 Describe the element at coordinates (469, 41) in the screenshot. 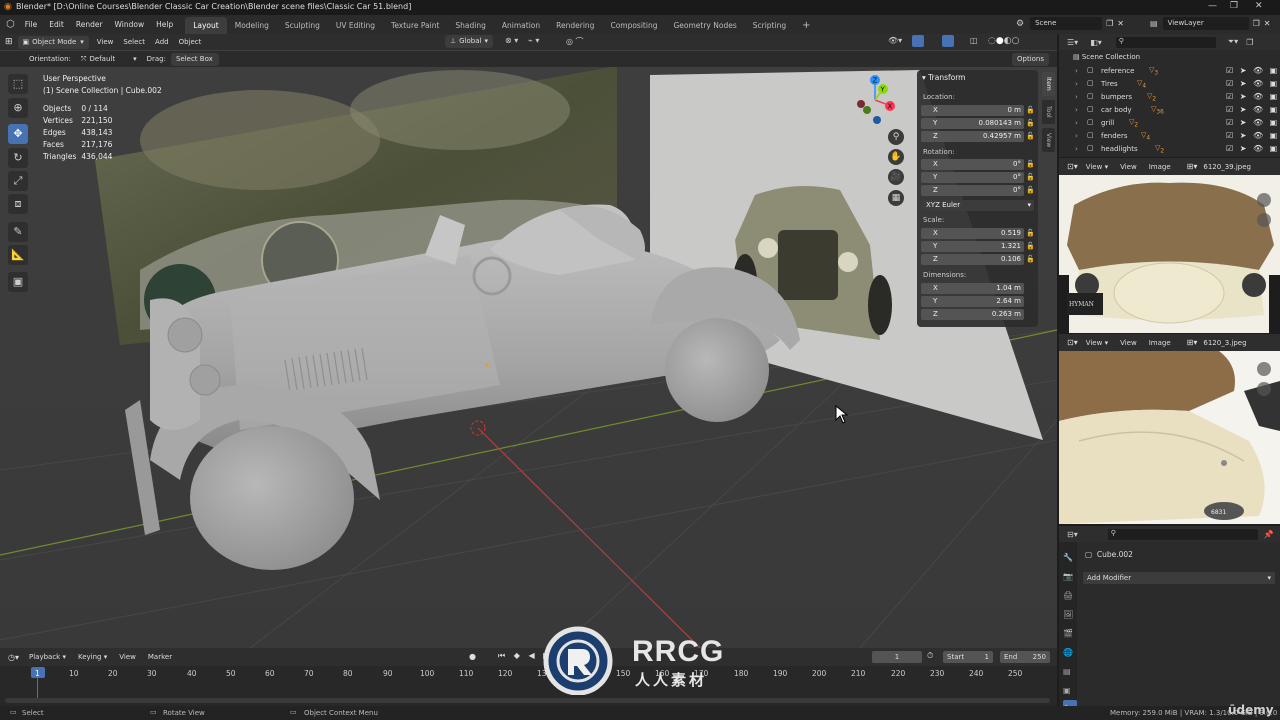

I see `transform-orientation-dropdown: ⊥ Global ▾` at that location.